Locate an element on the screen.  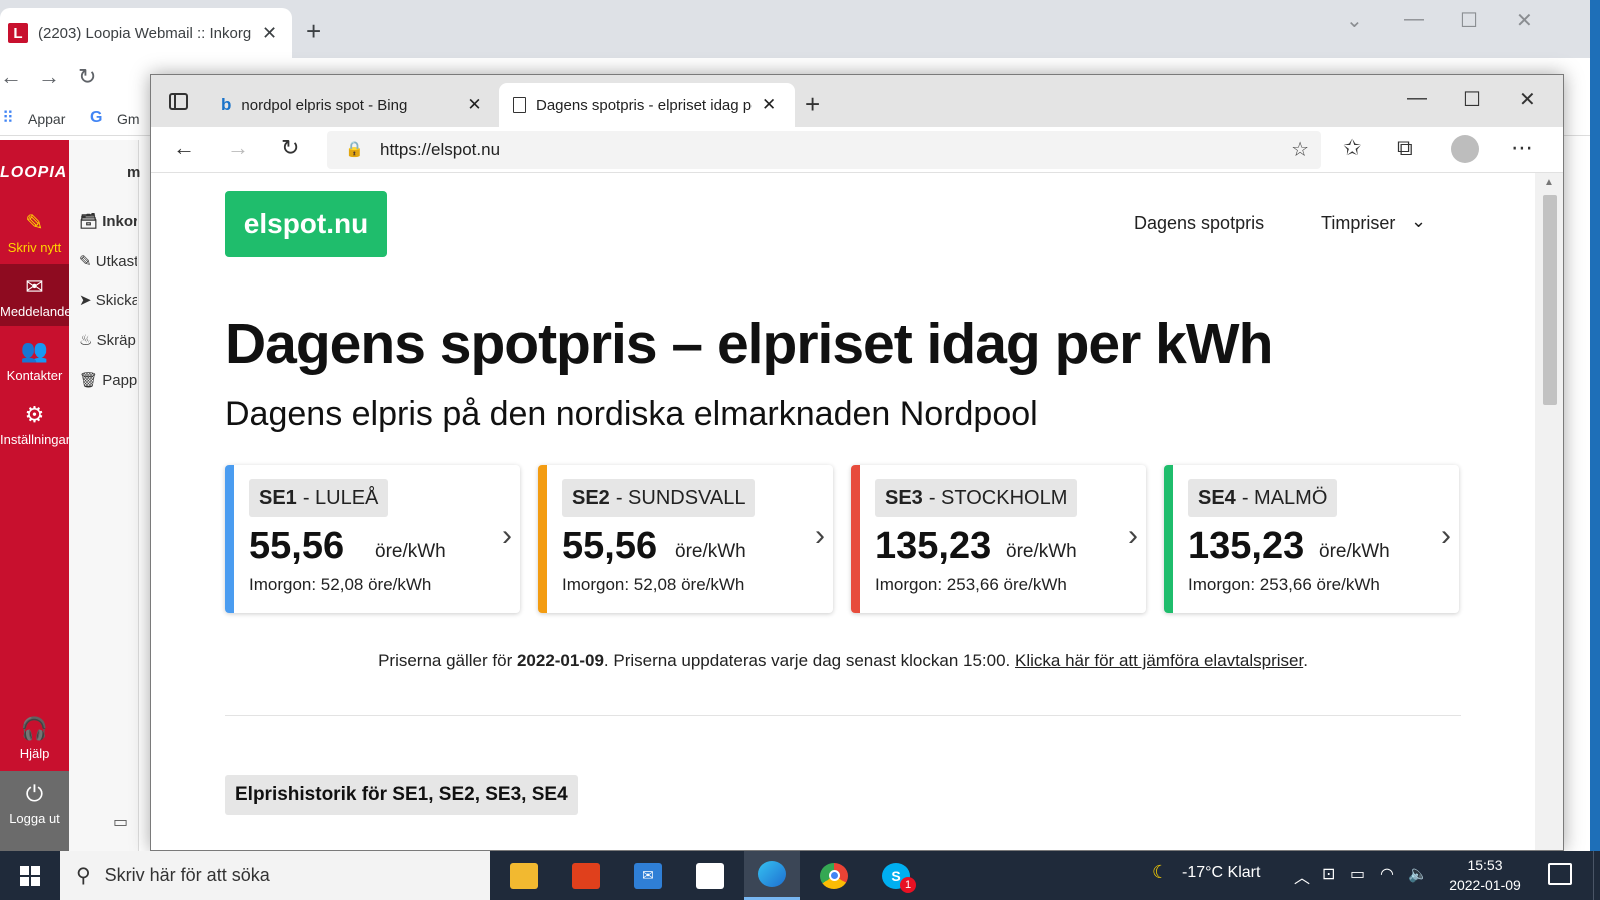
nav-contacts: 👥 Kontakter is located at coordinates (34, 360).